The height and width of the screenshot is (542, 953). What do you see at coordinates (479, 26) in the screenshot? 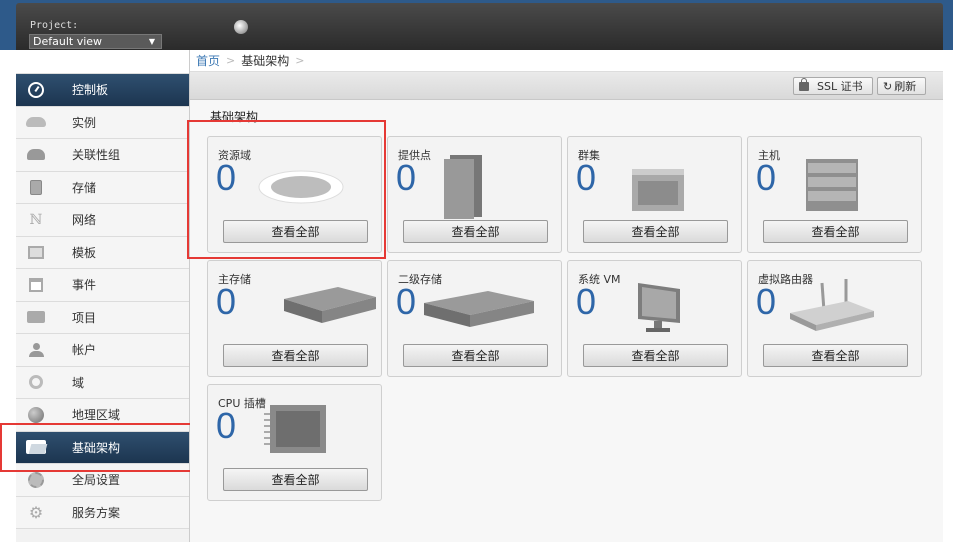
I see `header-bar: Project: Default view ▼` at bounding box center [479, 26].